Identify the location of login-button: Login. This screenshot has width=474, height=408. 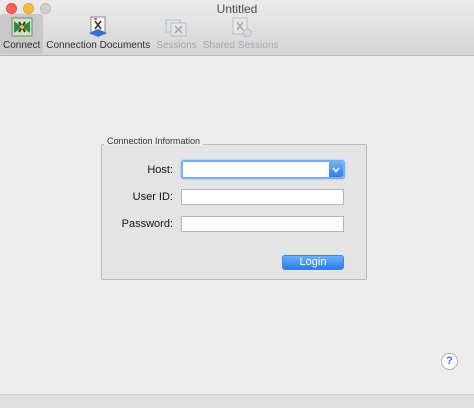
(313, 262).